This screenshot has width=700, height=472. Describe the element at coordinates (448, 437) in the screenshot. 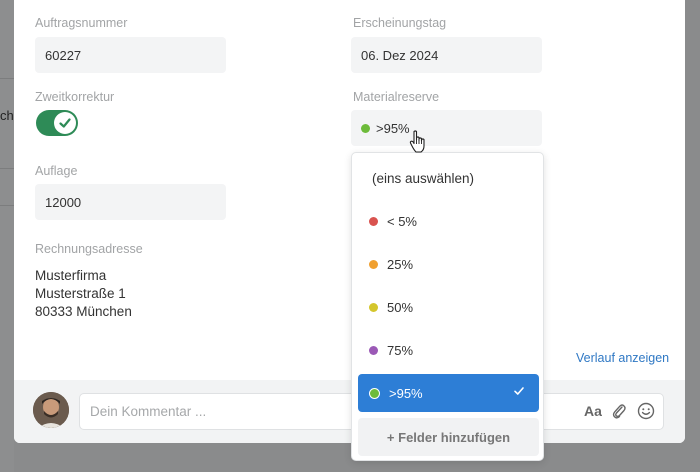

I see `add-fields-button: + Felder hinzufügen` at that location.